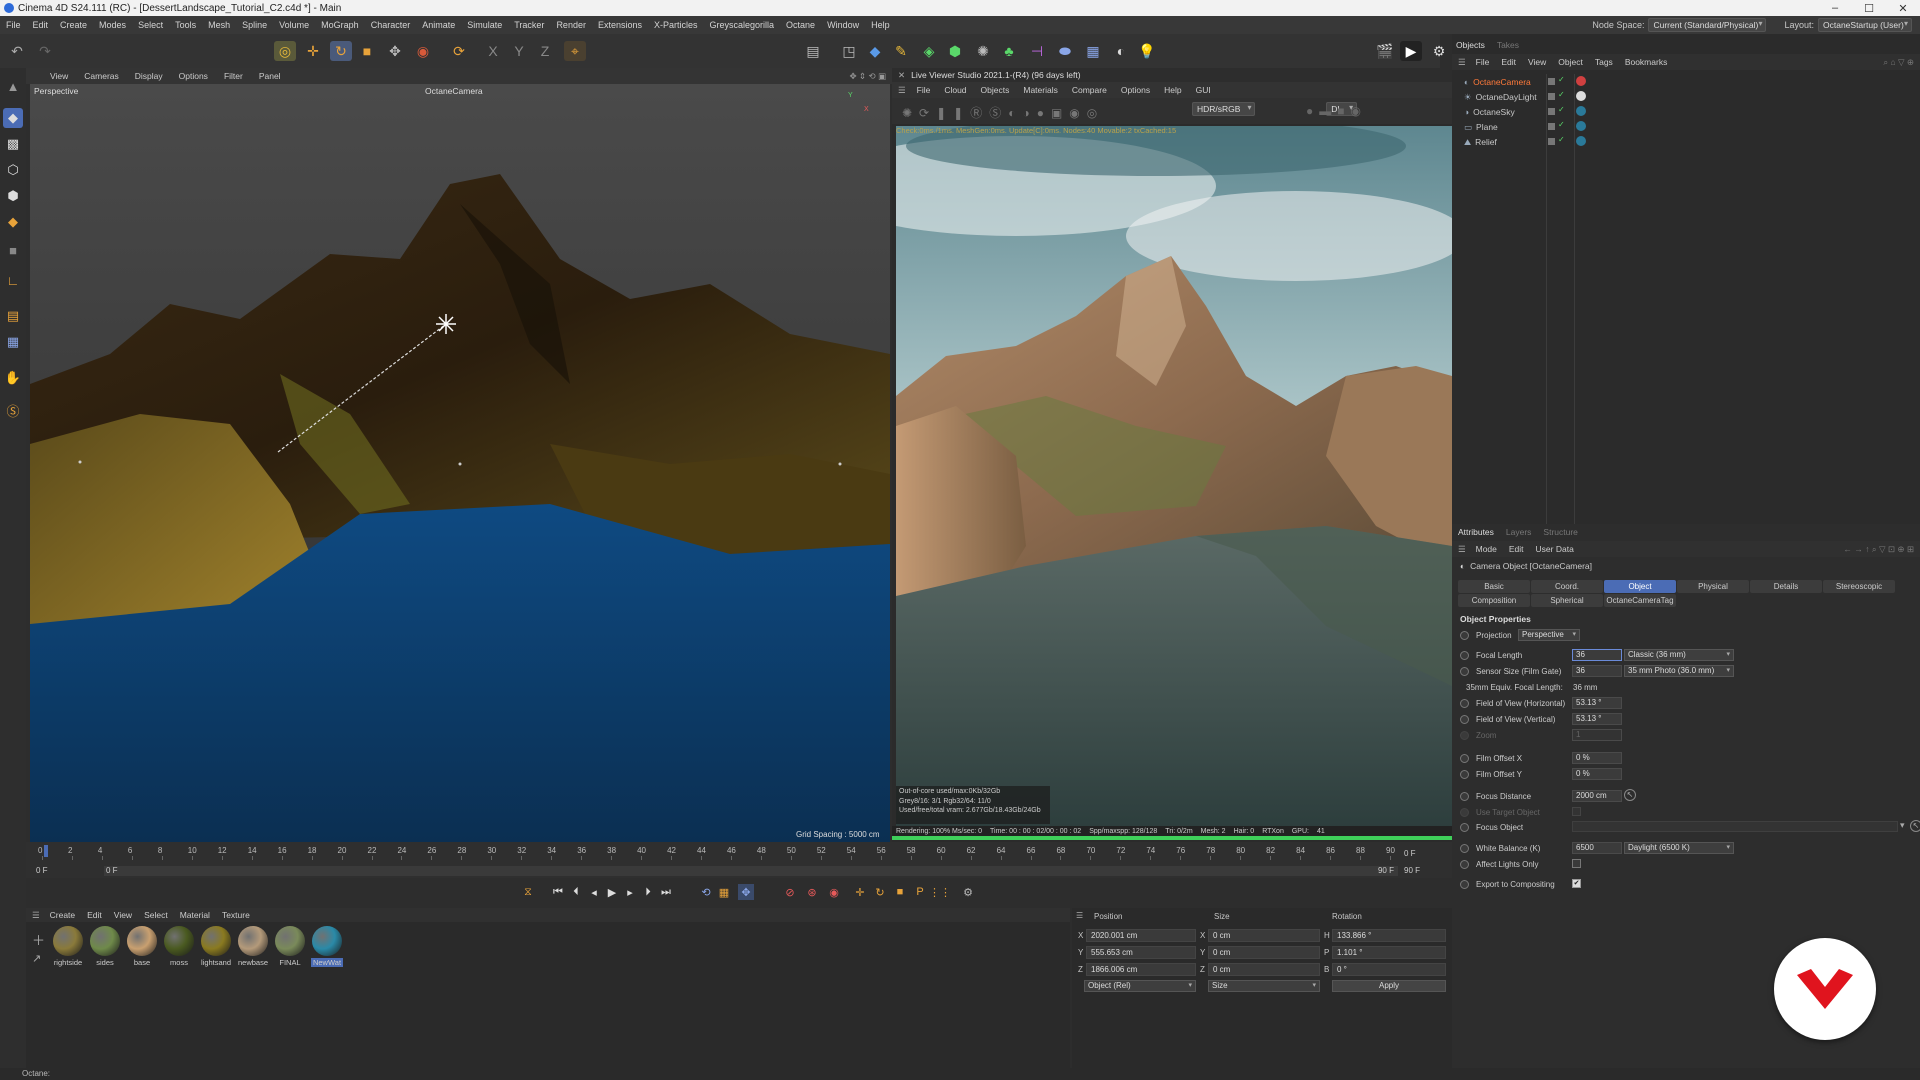 The image size is (1920, 1080). Describe the element at coordinates (742, 25) in the screenshot. I see `menu-greyscalegorilla: Greyscalegorilla` at that location.